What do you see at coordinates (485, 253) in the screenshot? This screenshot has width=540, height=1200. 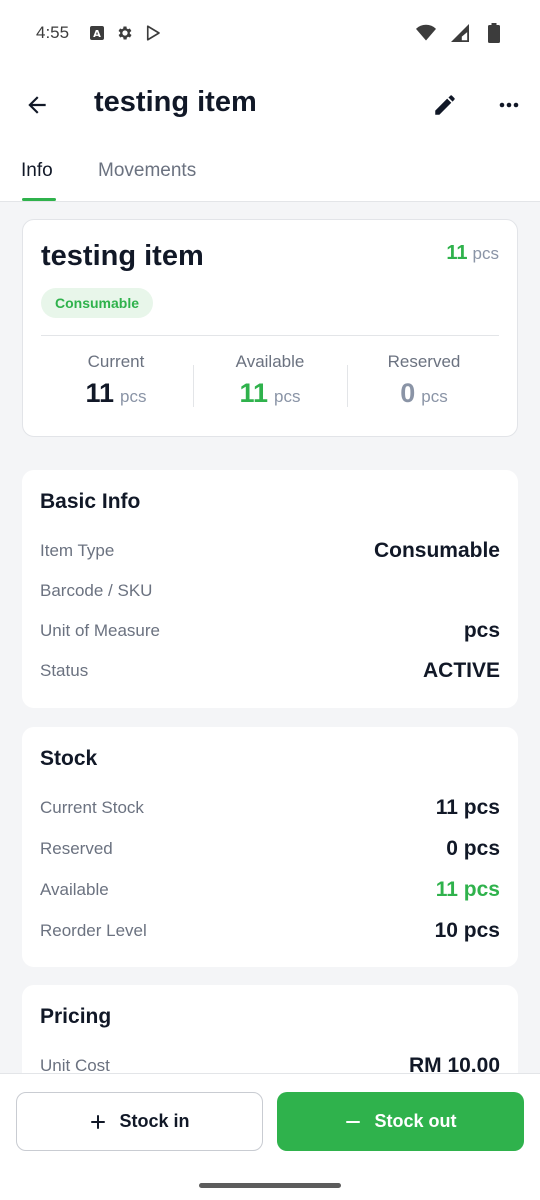 I see `summary-quantity-unit: pcs` at bounding box center [485, 253].